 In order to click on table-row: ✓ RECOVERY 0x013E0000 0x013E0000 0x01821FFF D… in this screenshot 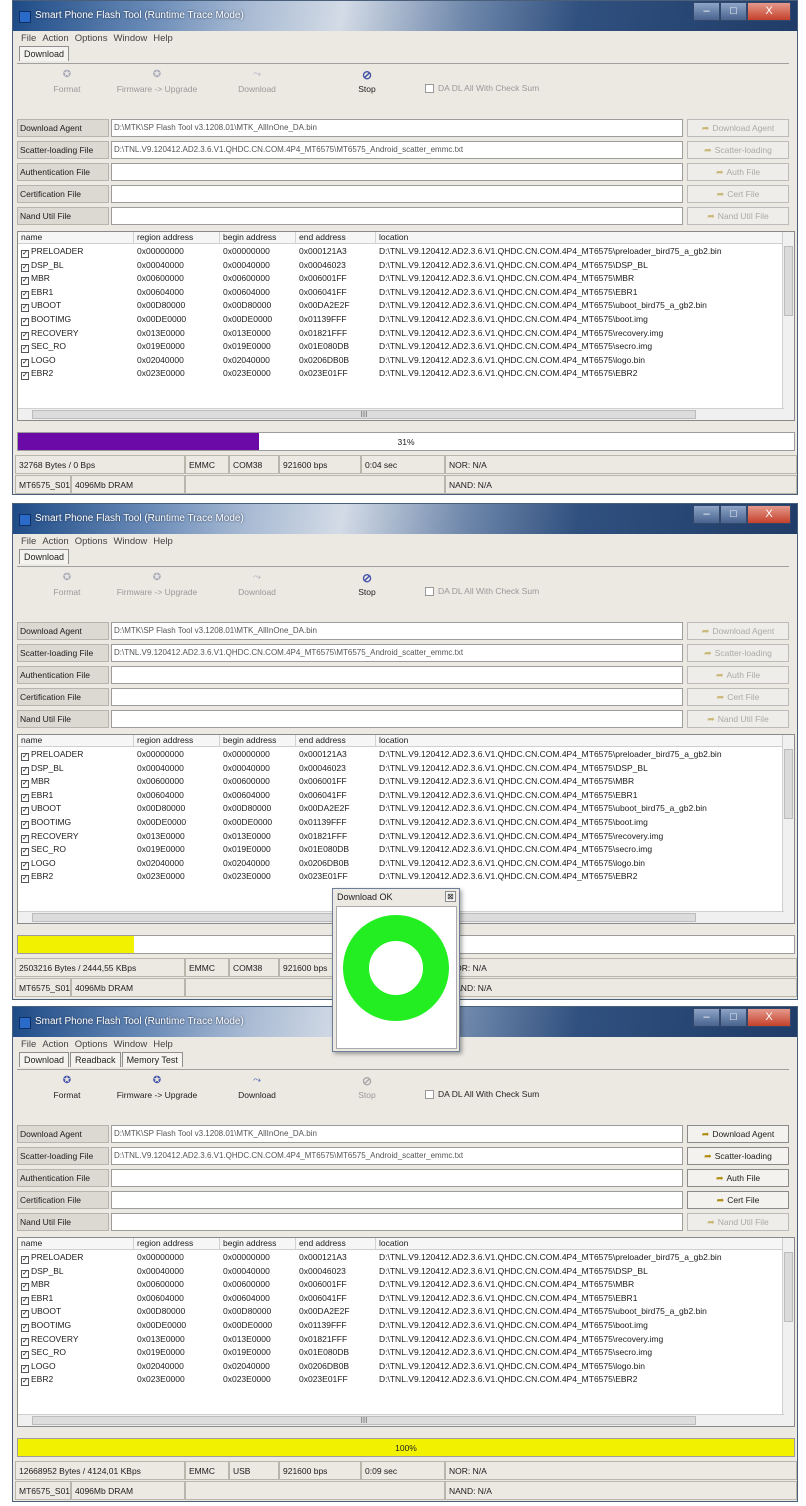, I will do `click(401, 836)`.